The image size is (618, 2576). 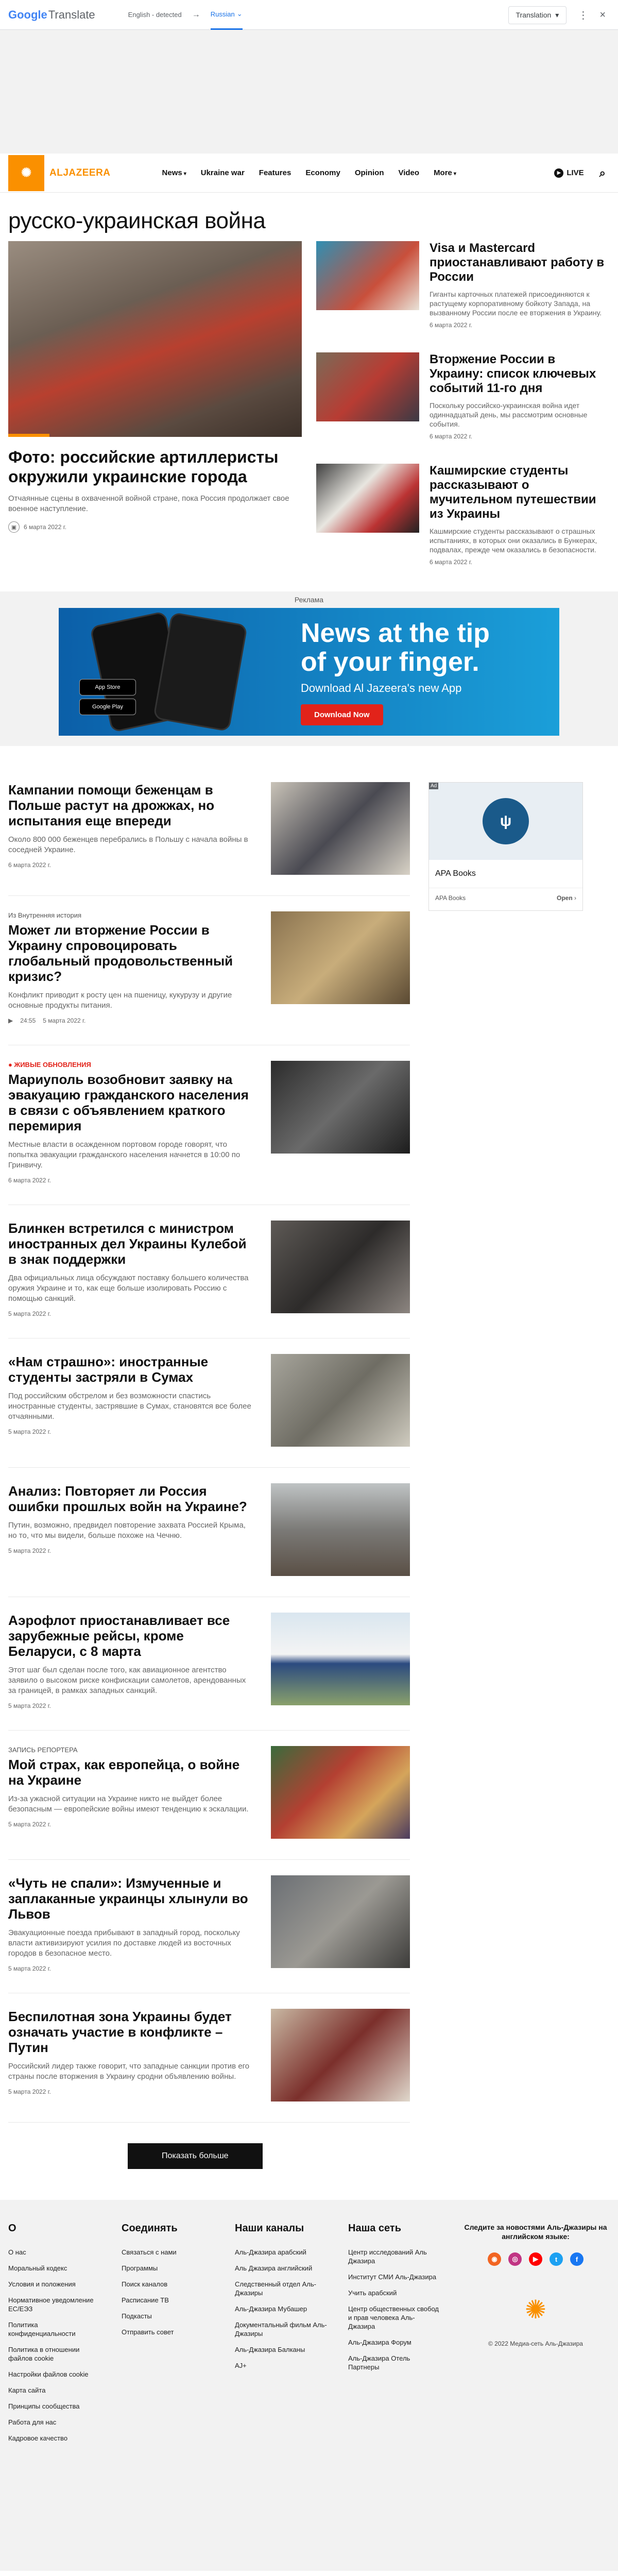 I want to click on footer-link: Аль-Джазира Мубашер, so click(x=281, y=2309).